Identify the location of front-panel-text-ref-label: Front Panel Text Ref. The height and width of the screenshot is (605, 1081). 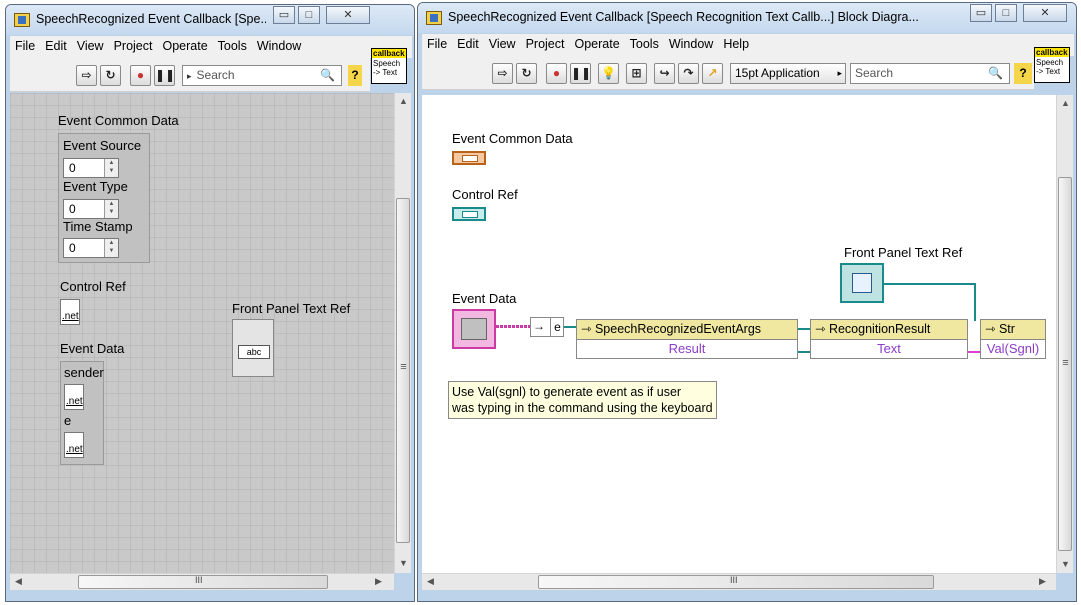
(291, 308).